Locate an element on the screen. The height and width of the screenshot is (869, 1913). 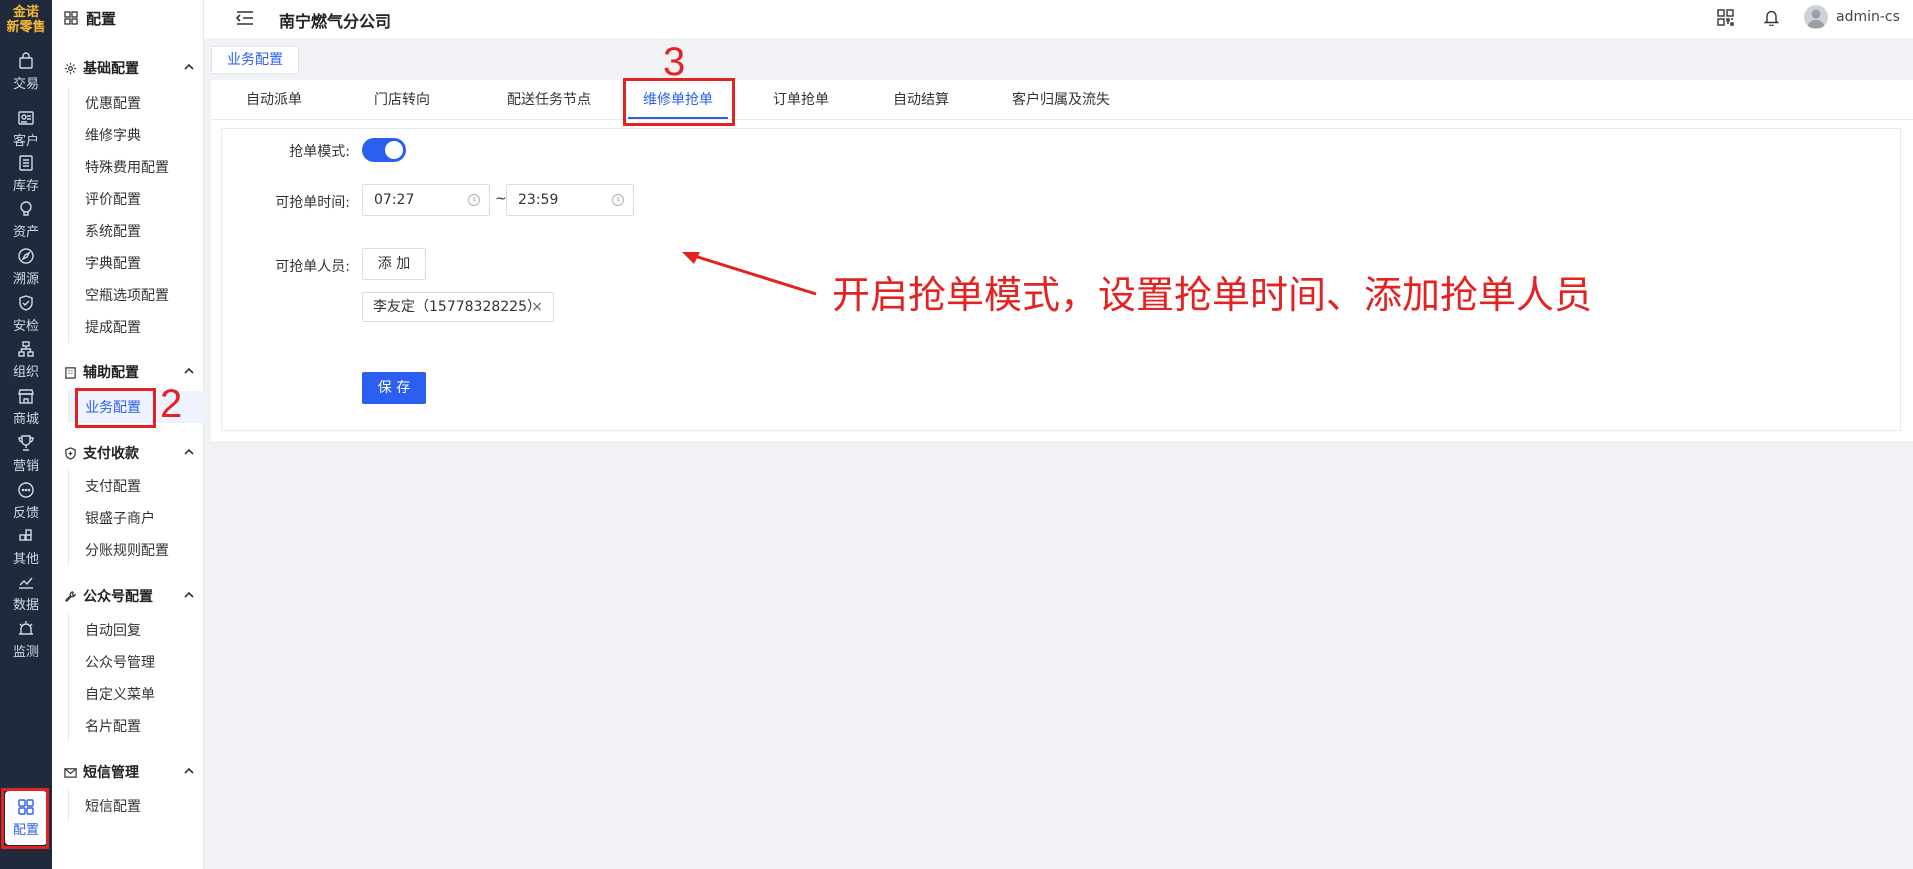
qrcode-icon is located at coordinates (1725, 17).